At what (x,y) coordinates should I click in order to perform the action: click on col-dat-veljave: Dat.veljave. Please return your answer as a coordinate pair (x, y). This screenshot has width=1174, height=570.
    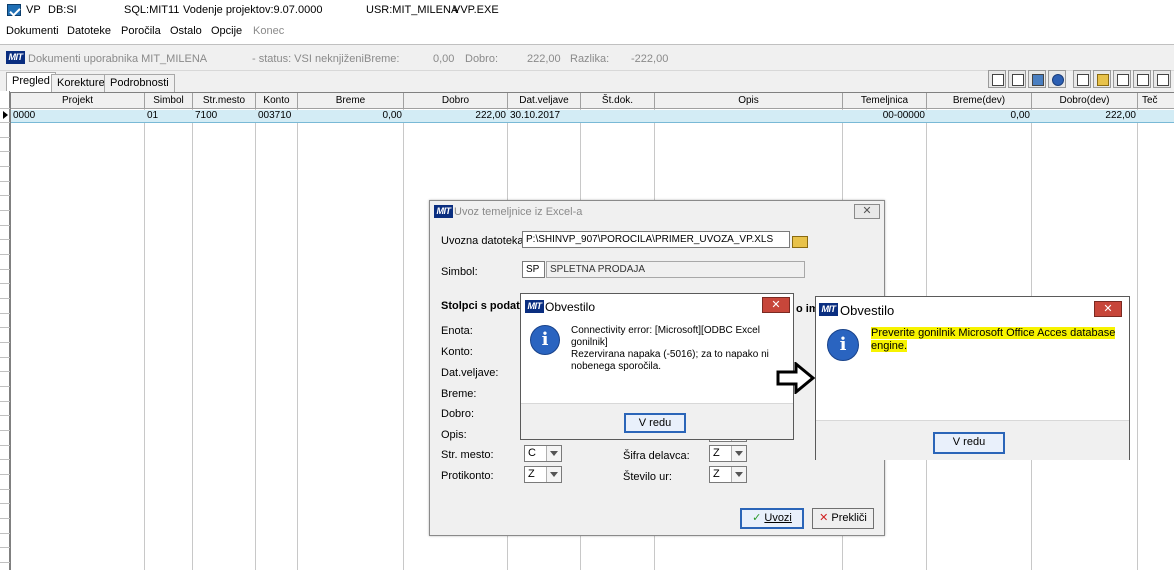
    Looking at the image, I should click on (544, 101).